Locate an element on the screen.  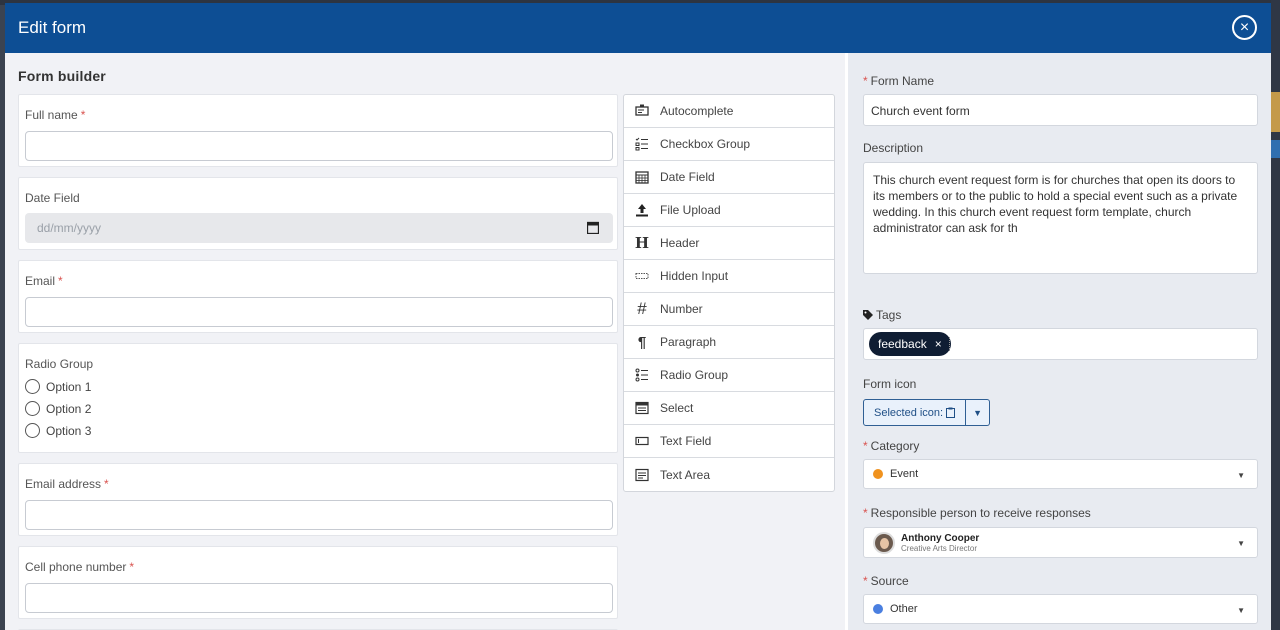
date-placeholder: dd/mm/yyyy is located at coordinates (69, 228).